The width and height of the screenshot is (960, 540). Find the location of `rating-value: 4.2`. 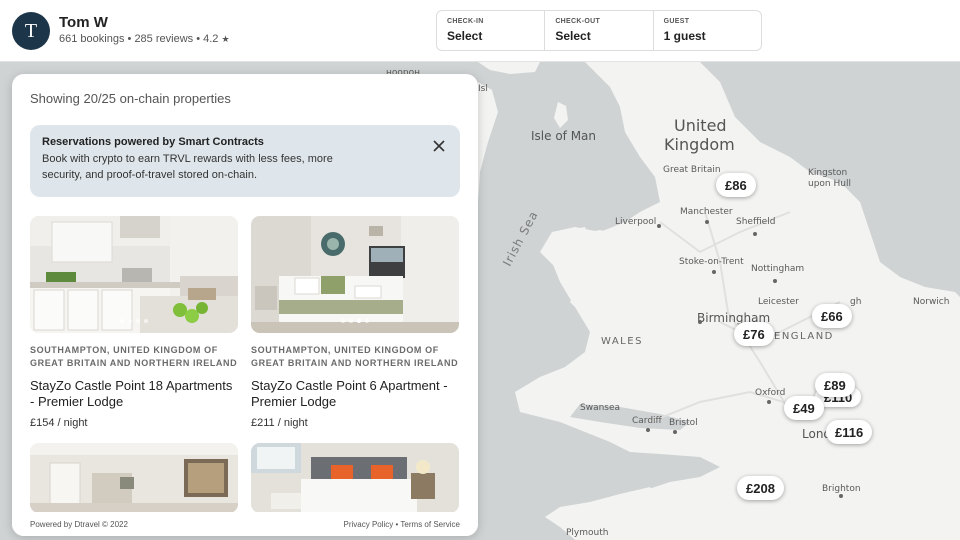

rating-value: 4.2 is located at coordinates (211, 39).